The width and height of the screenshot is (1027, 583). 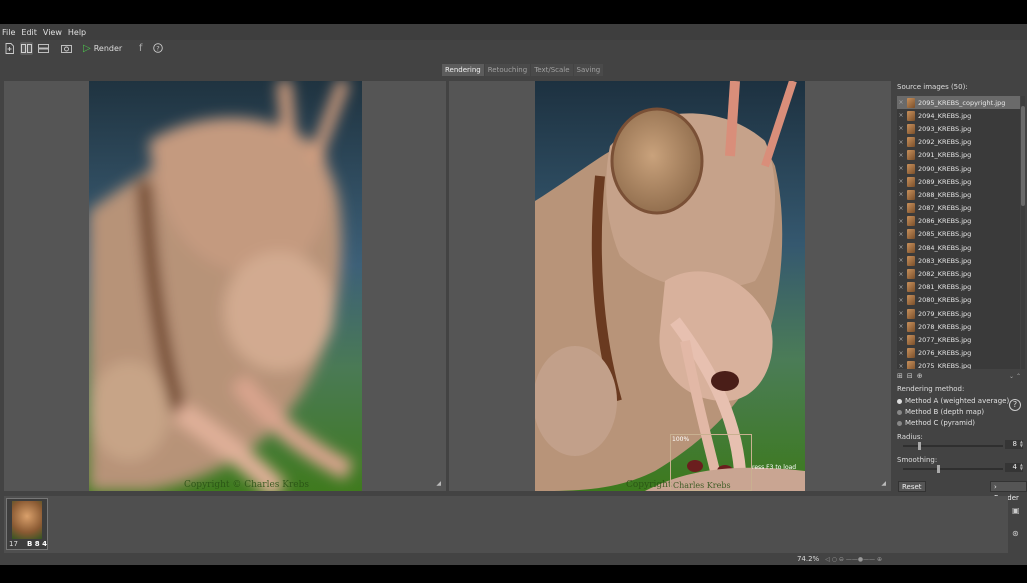 I want to click on smoothing-spinbox: 4 ▲ ▼, so click(x=1014, y=467).